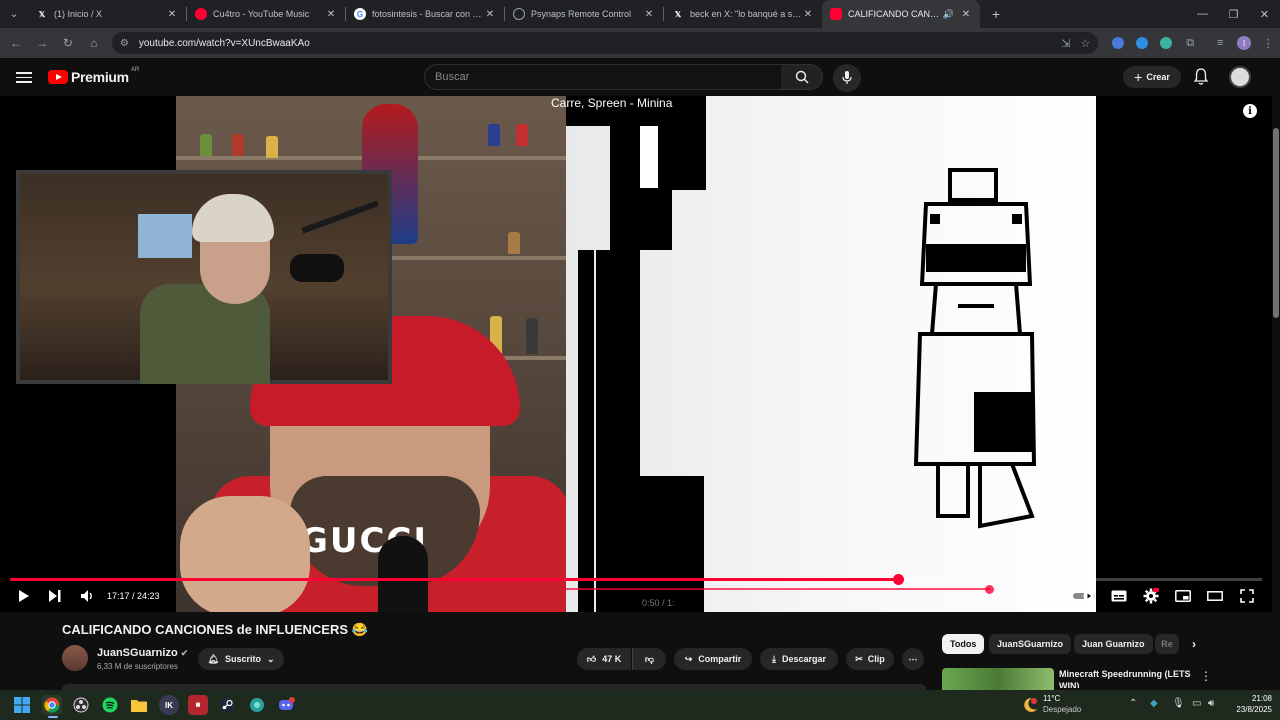 The height and width of the screenshot is (720, 1280). I want to click on clip-button: ✂ Clip, so click(870, 659).